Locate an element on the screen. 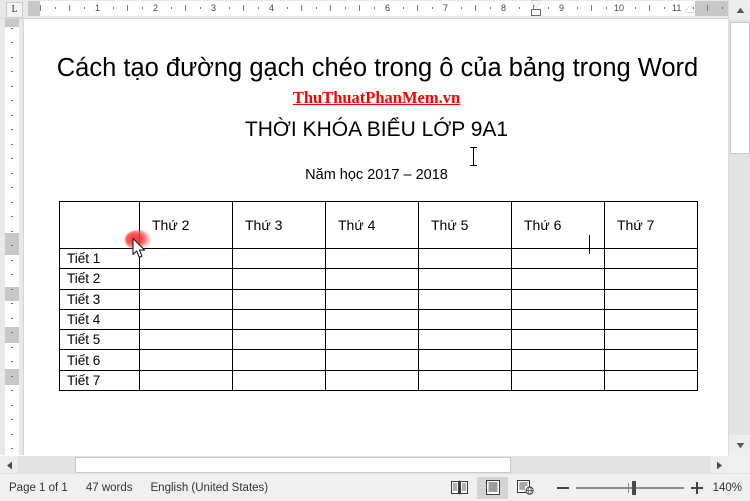 The width and height of the screenshot is (750, 501). right-indent-marker is located at coordinates (689, 9).